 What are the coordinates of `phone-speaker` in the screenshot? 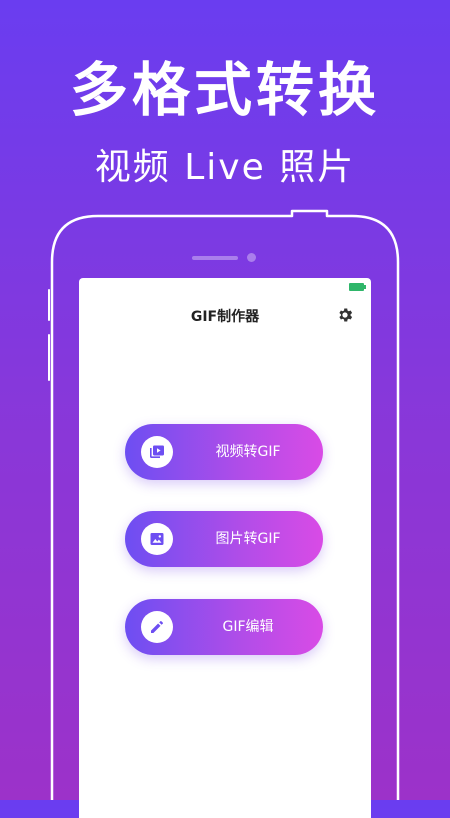 It's located at (215, 258).